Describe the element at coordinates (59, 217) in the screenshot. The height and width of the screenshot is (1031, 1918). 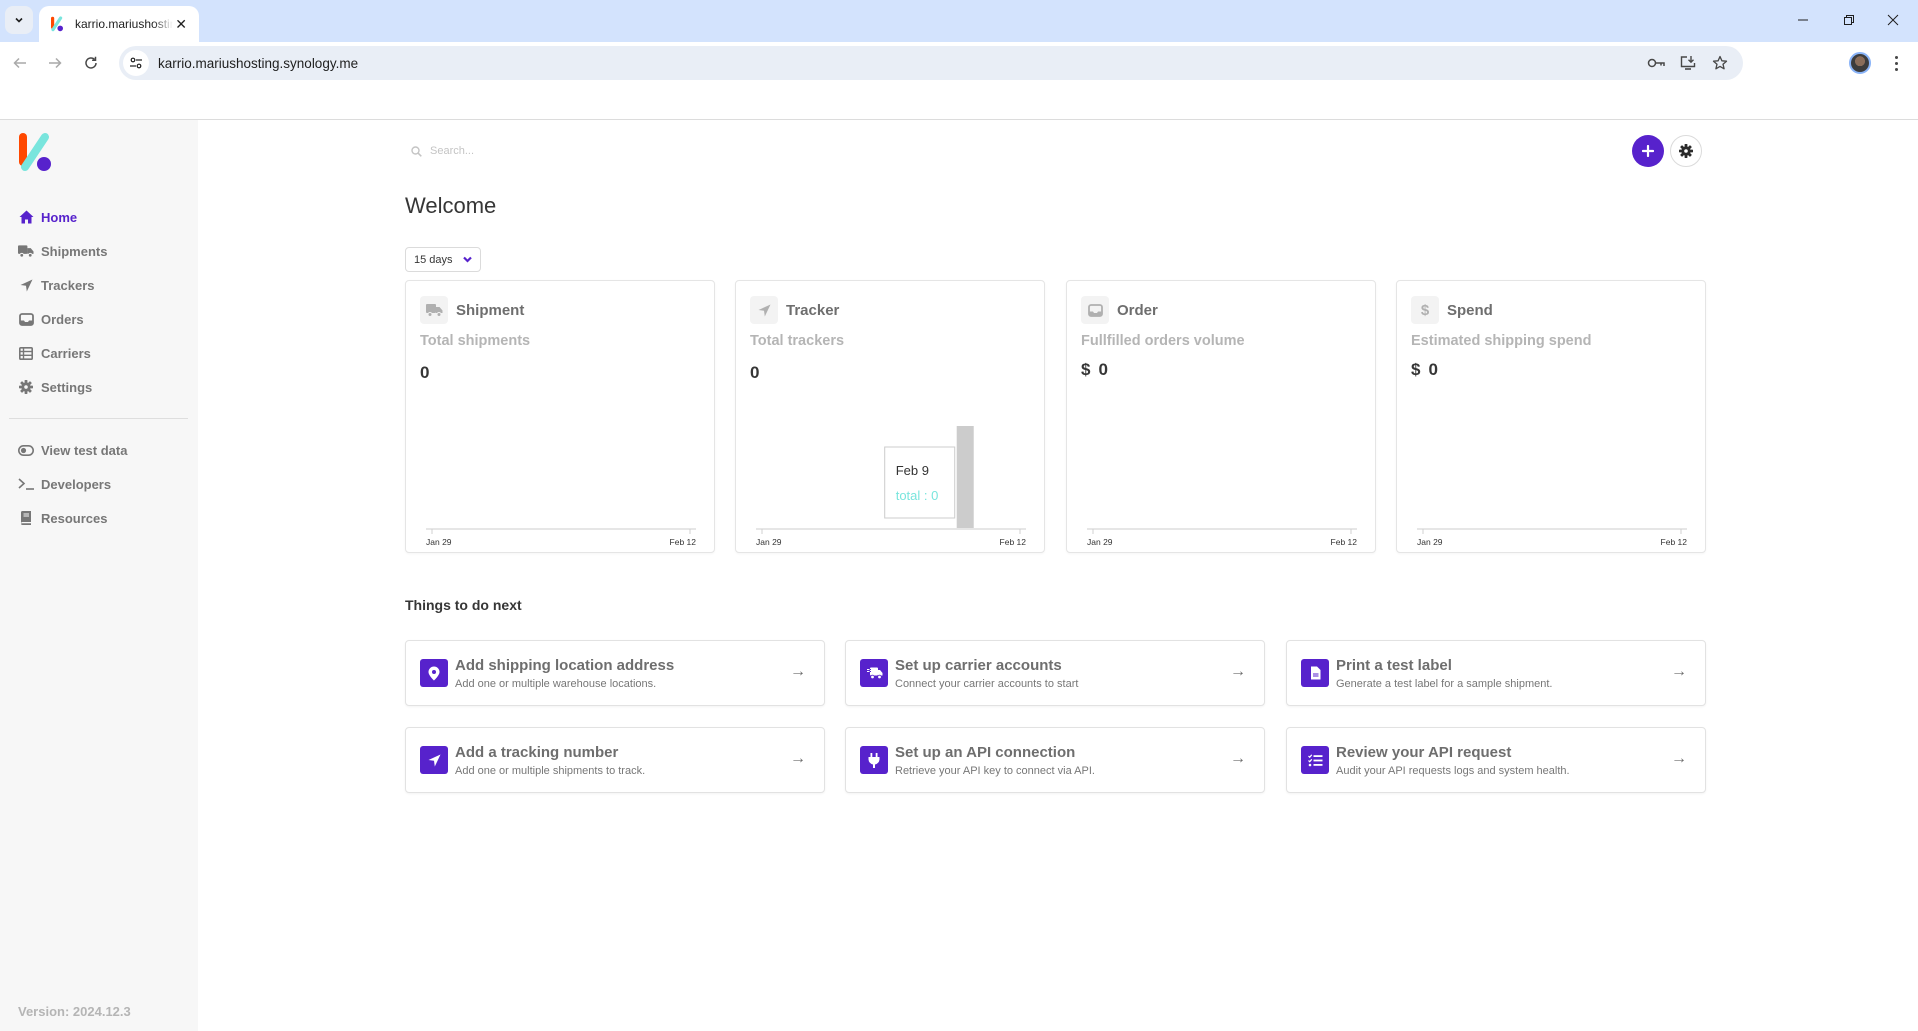
I see `sidebar-item-label: Home` at that location.